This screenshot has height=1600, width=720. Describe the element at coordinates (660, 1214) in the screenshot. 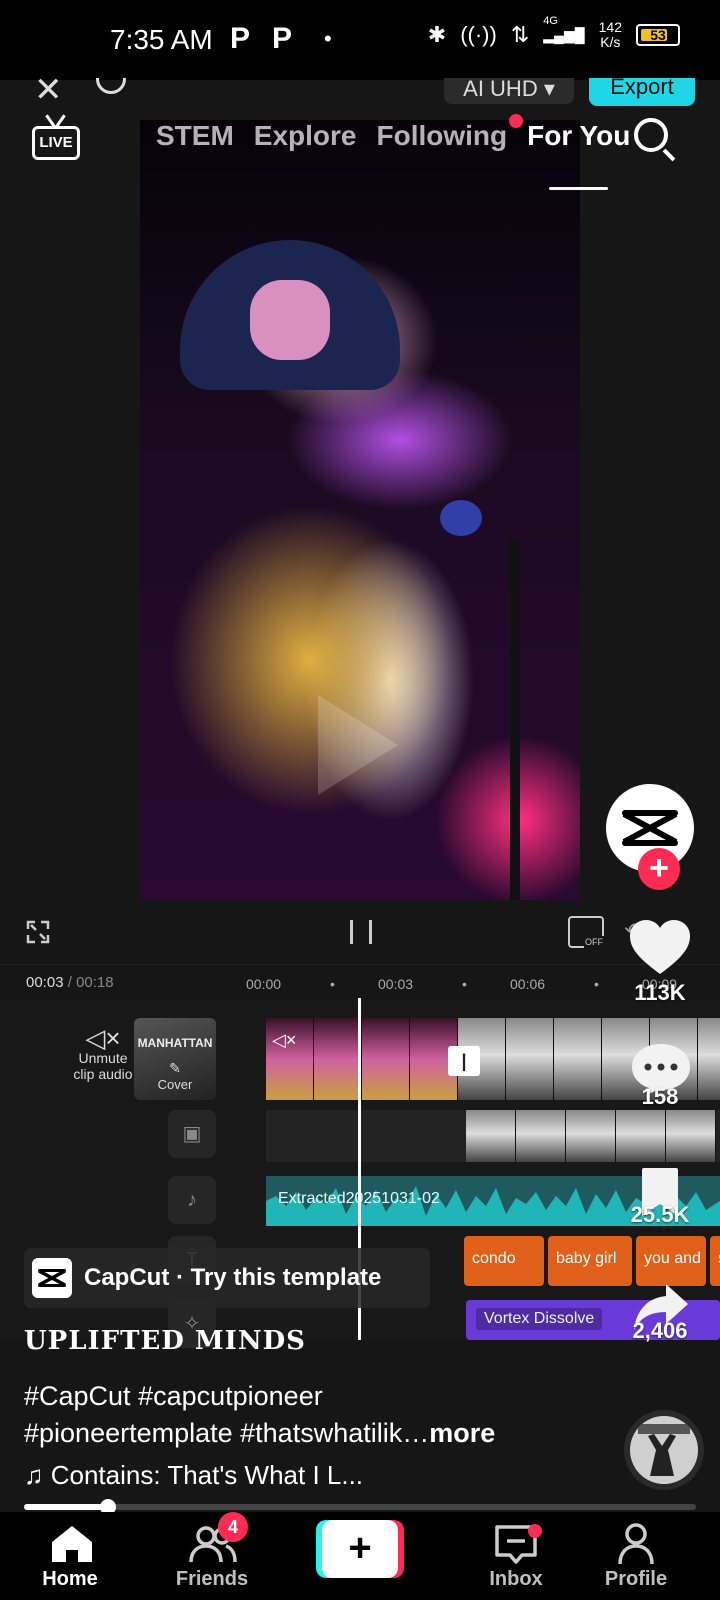

I see `save-count: 25.5K` at that location.